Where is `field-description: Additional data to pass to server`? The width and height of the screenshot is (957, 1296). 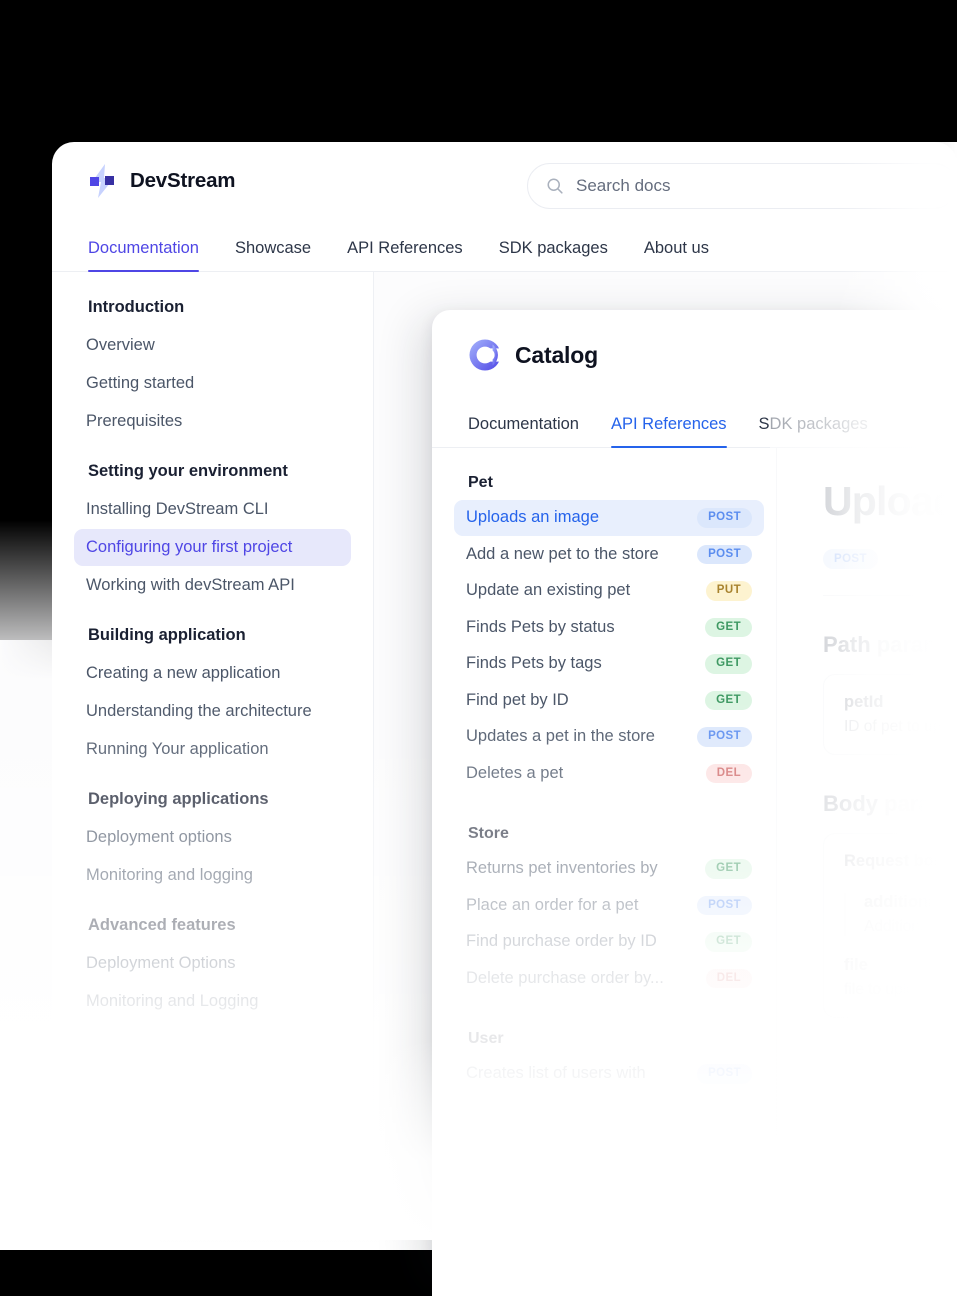
field-description: Additional data to pass to server is located at coordinates (910, 926).